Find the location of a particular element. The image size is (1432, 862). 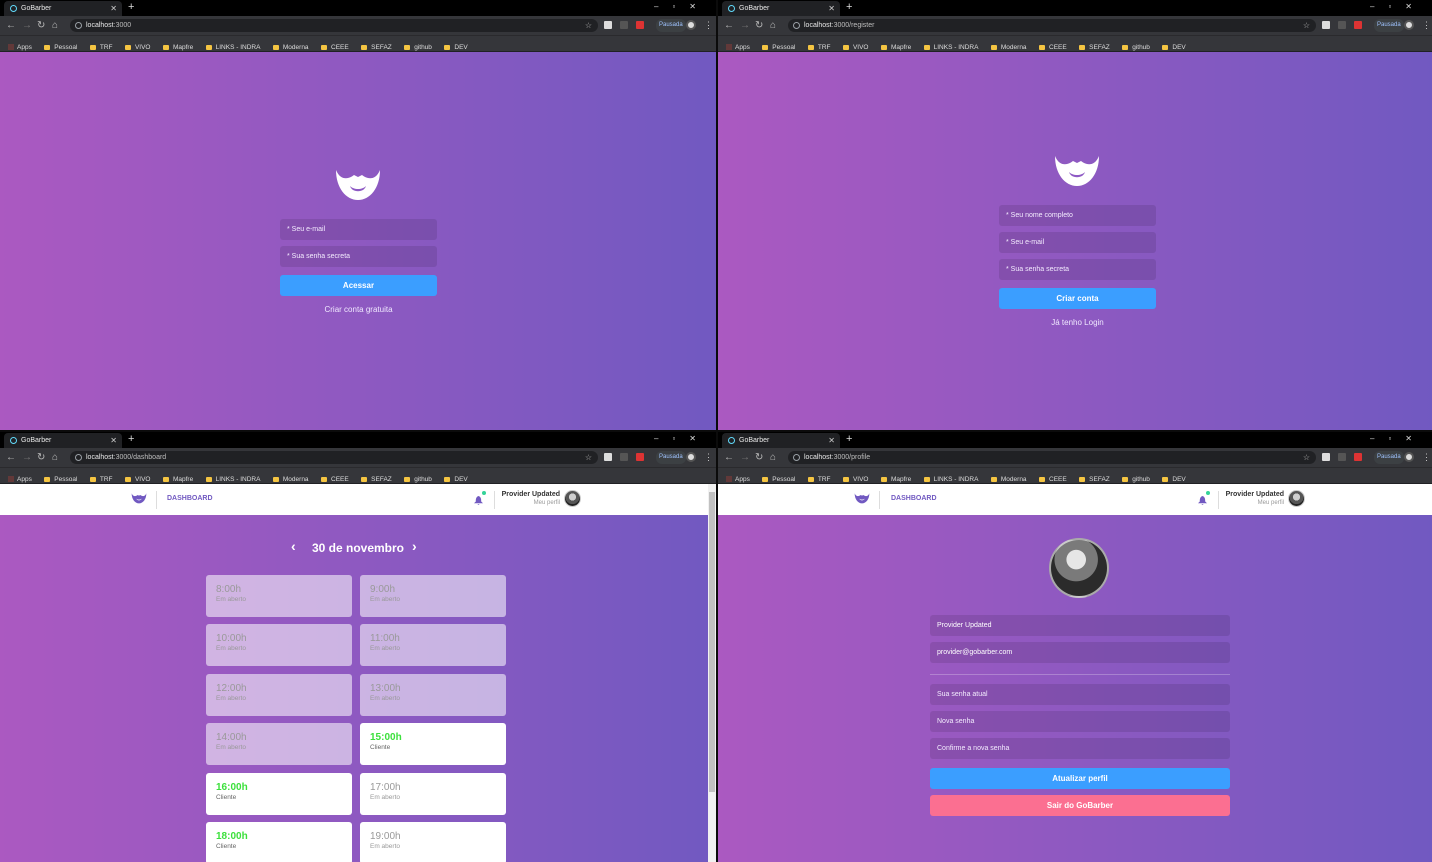

schedule-slot: 14:00h Em aberto is located at coordinates (279, 744).